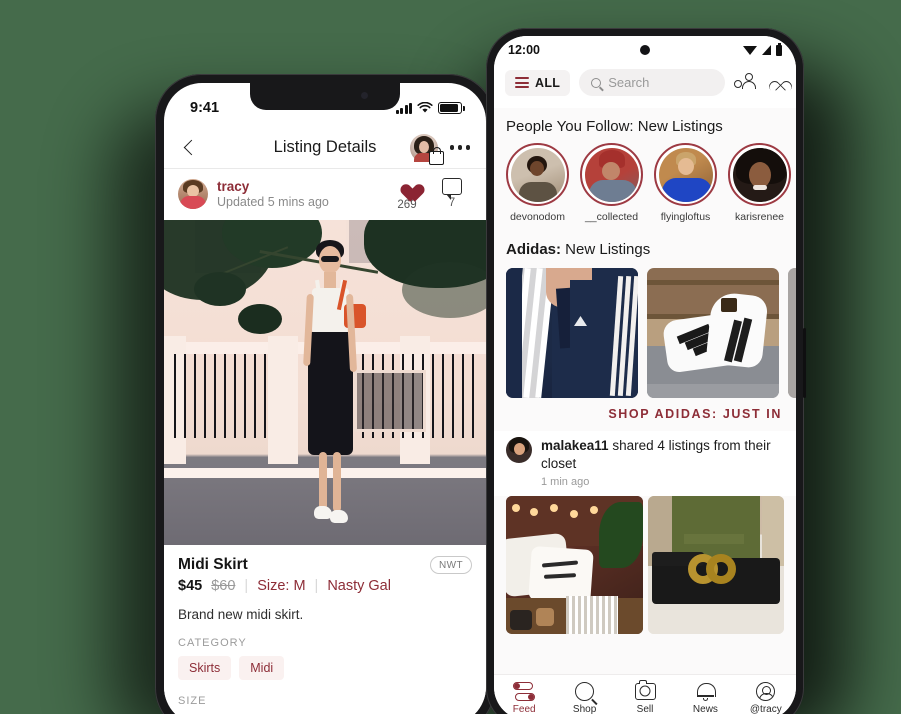 The image size is (901, 714). Describe the element at coordinates (645, 50) in the screenshot. I see `android-status-bar: 12:00` at that location.